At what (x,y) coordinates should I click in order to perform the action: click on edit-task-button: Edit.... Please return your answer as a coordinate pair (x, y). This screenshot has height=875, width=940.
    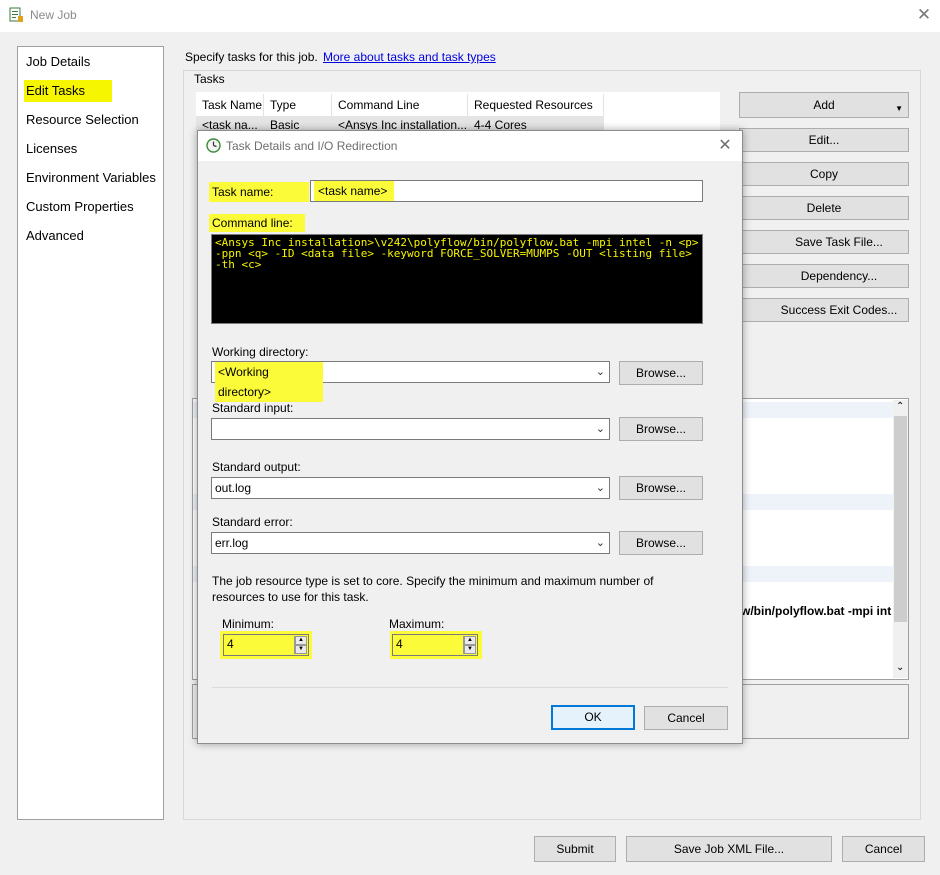
    Looking at the image, I should click on (824, 140).